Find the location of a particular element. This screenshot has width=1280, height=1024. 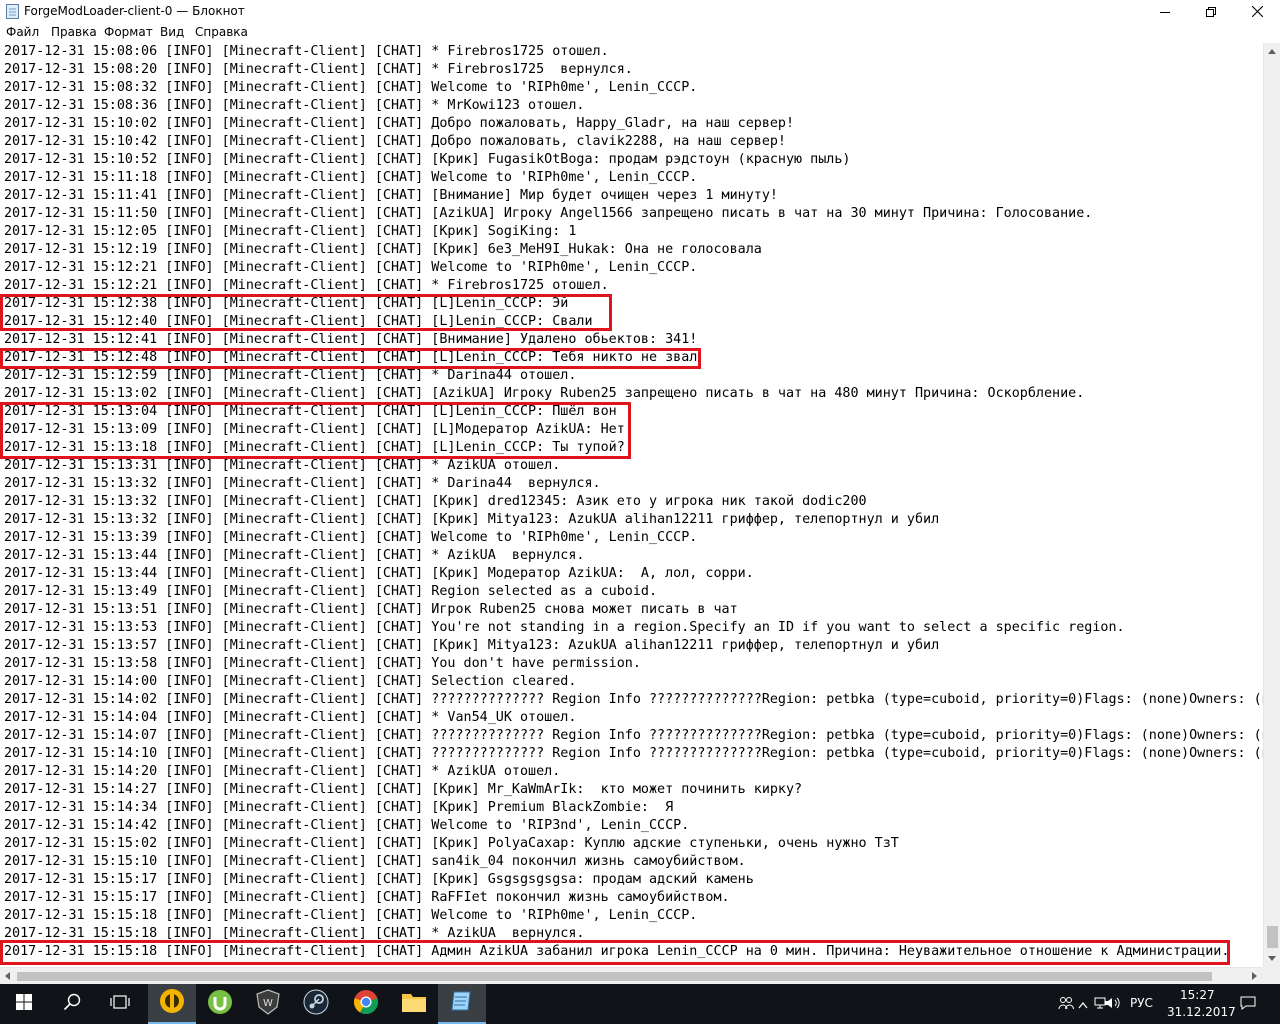

taskbar-app-notepad is located at coordinates (462, 1004).